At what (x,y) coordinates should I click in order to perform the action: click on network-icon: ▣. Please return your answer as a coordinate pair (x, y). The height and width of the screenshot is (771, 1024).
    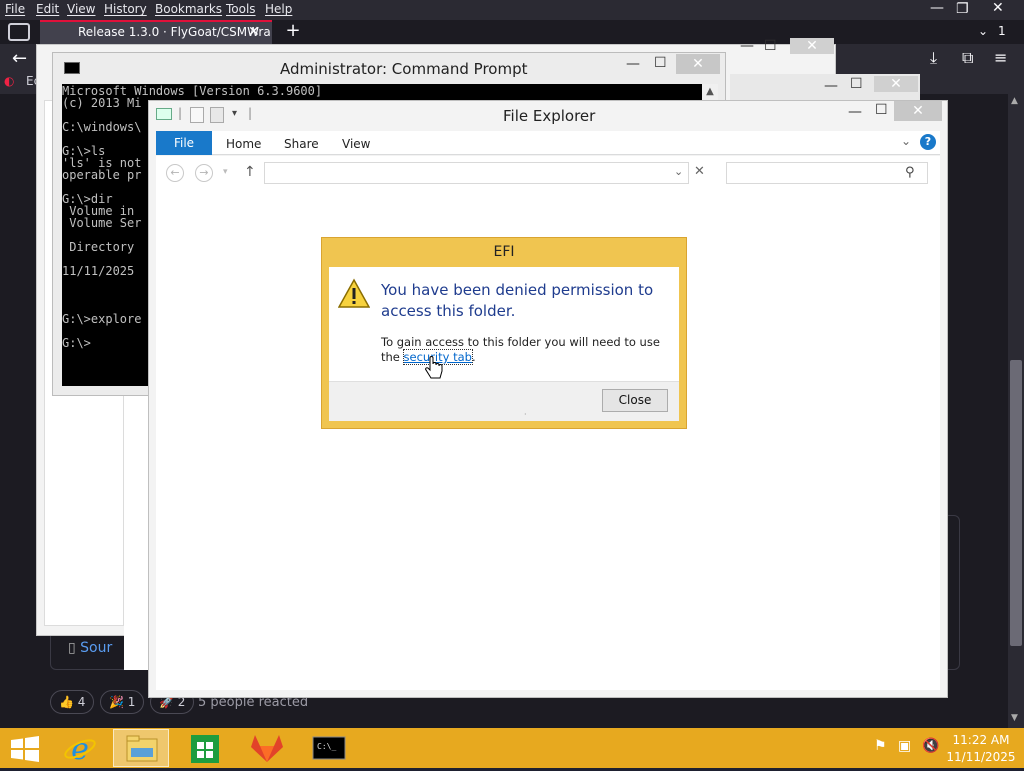
    Looking at the image, I should click on (904, 746).